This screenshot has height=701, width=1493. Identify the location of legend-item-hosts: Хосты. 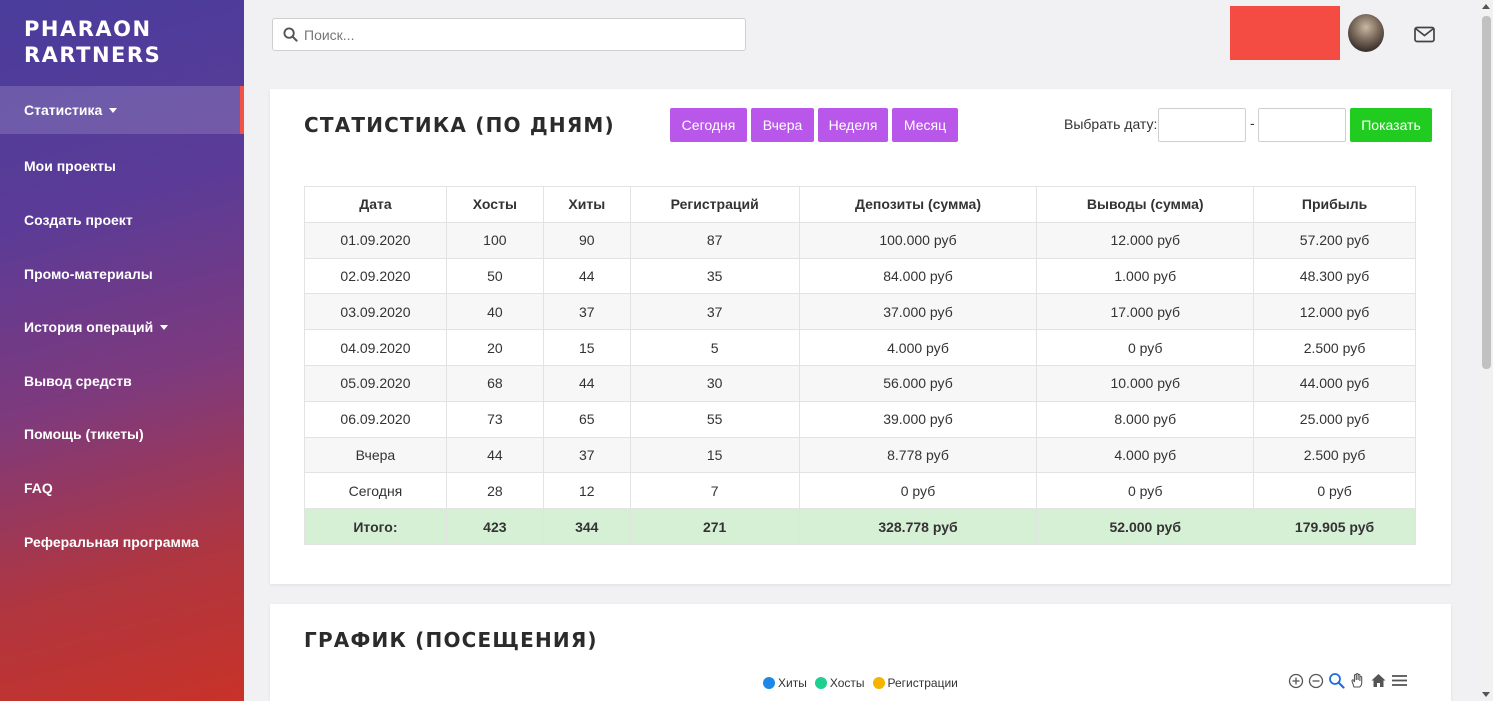
(839, 683).